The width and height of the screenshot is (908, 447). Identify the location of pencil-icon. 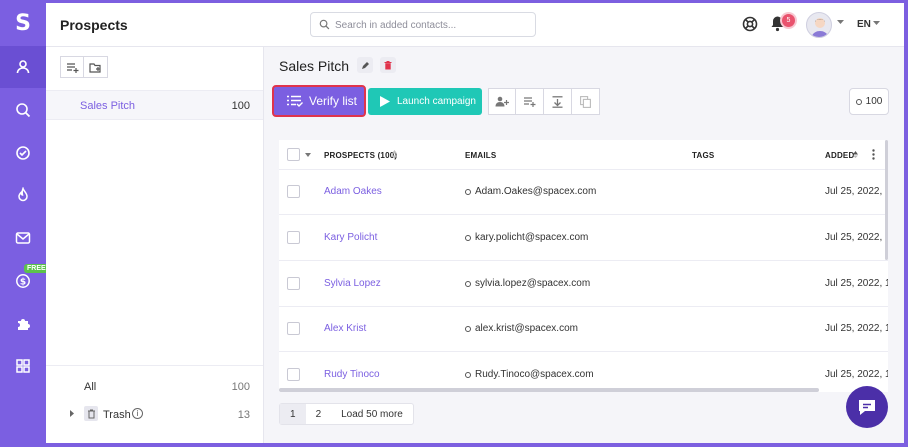
(365, 65).